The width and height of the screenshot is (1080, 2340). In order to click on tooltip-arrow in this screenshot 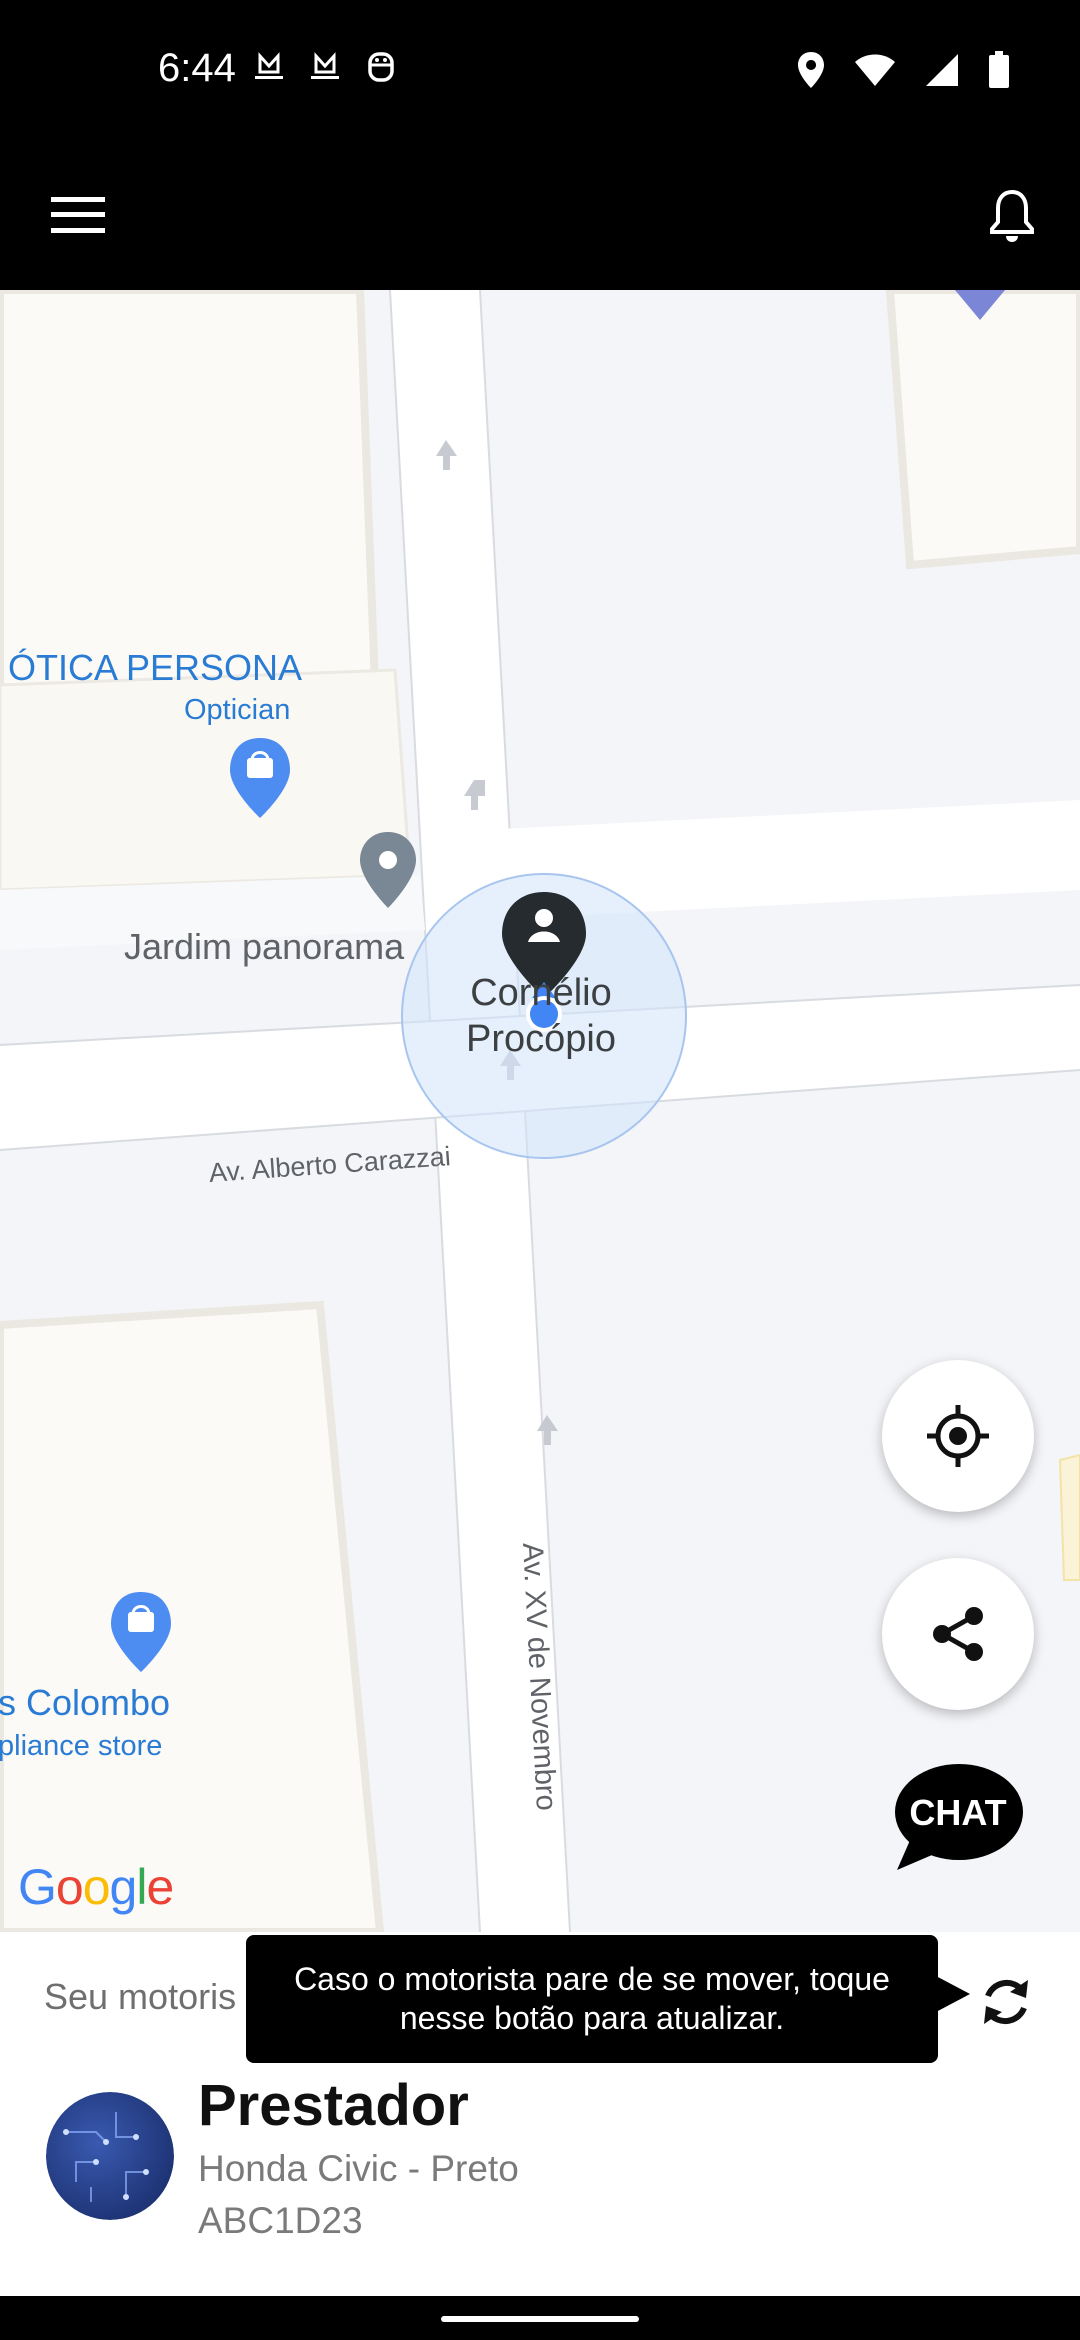, I will do `click(953, 1994)`.